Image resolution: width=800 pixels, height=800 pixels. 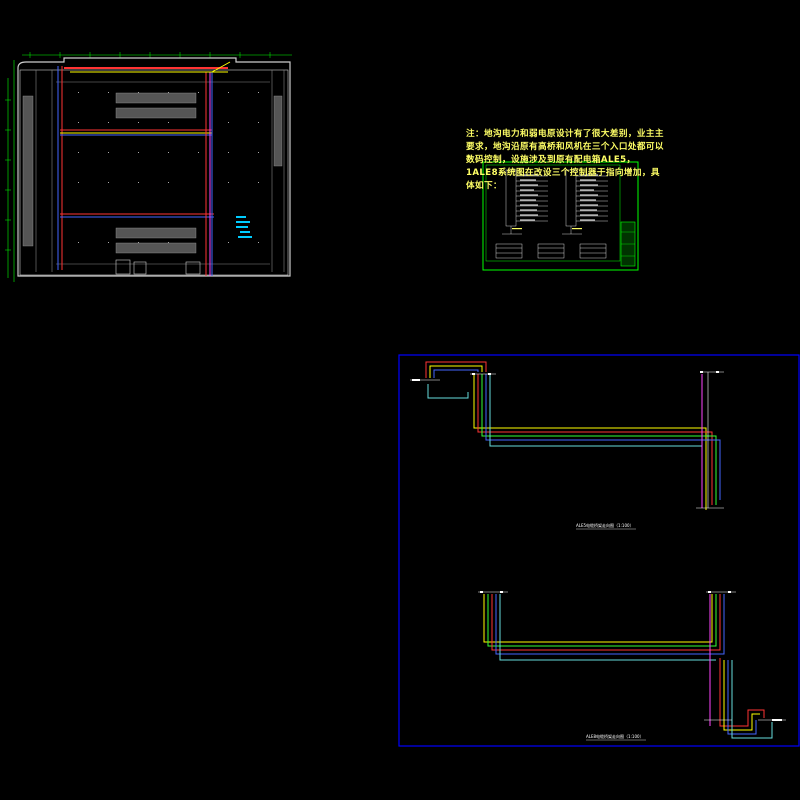 I want to click on annotation-block, so click(x=244, y=227).